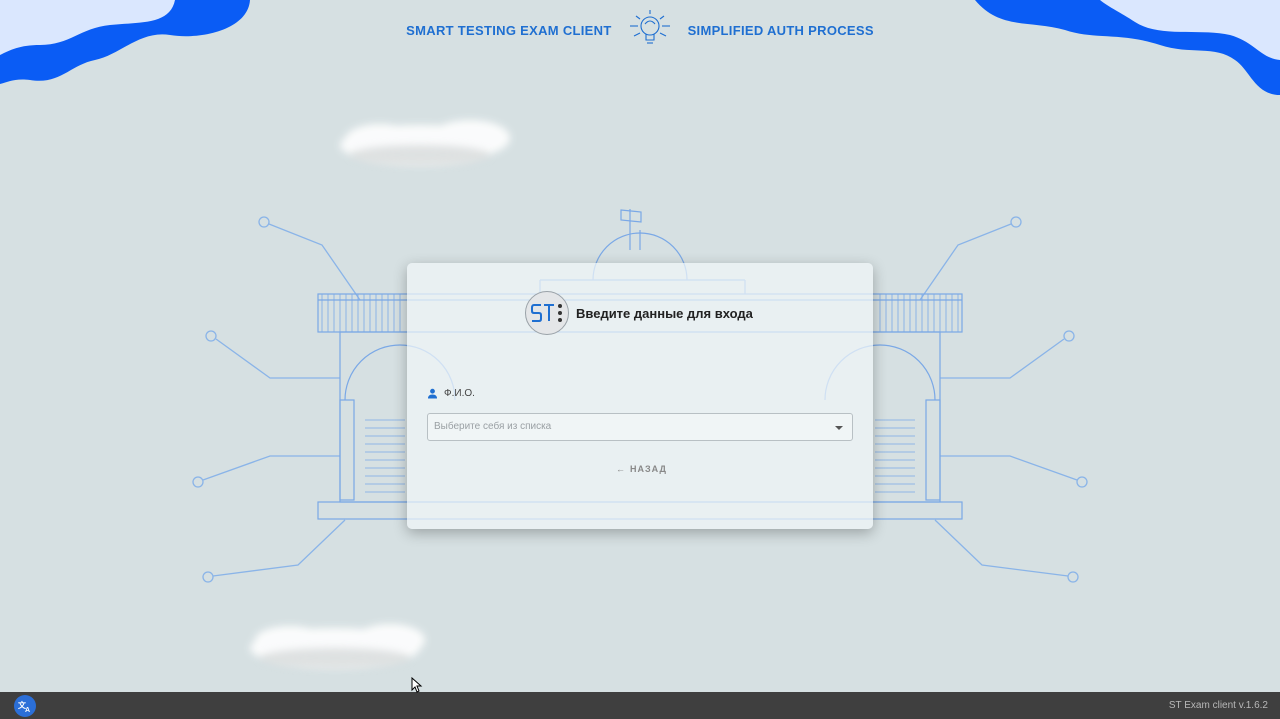  What do you see at coordinates (509, 30) in the screenshot?
I see `header-app-name: SMART TESTING EXAM CLIENT` at bounding box center [509, 30].